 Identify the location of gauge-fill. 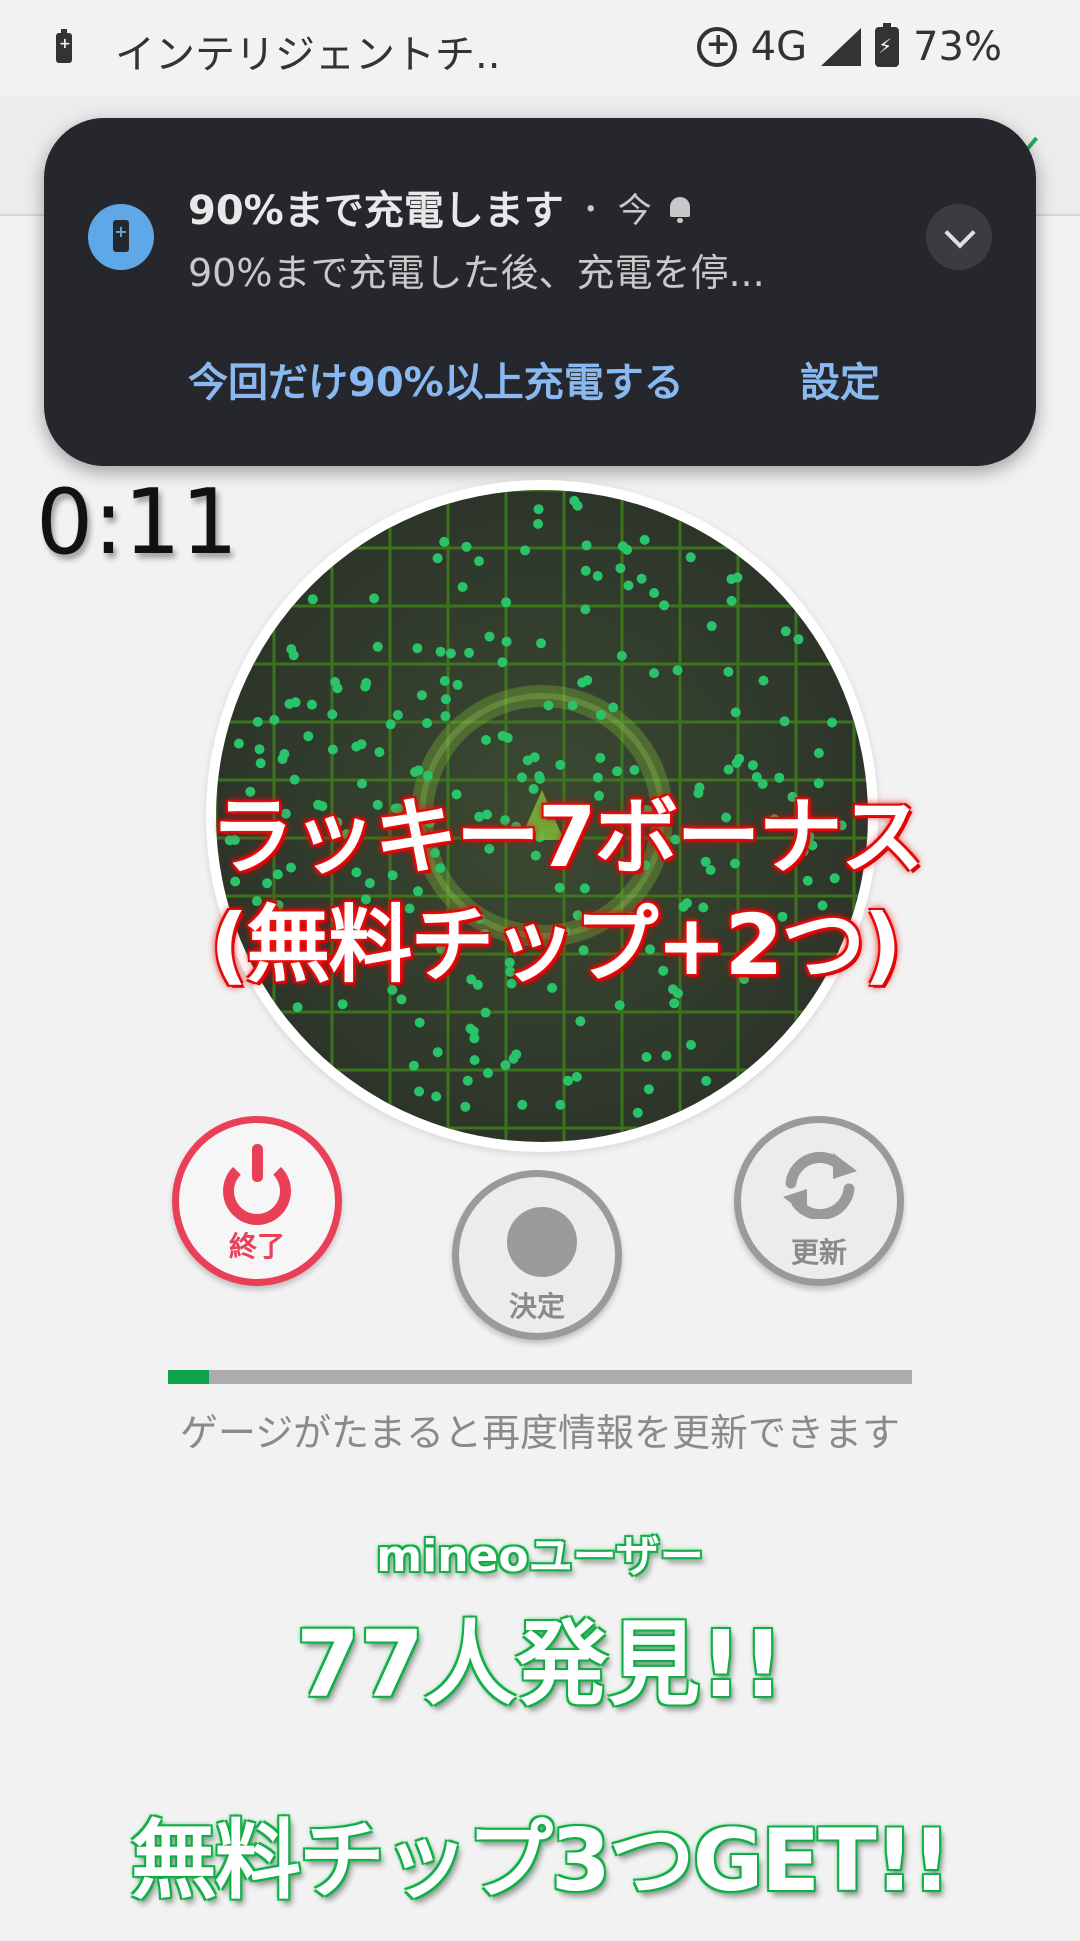
(188, 1377).